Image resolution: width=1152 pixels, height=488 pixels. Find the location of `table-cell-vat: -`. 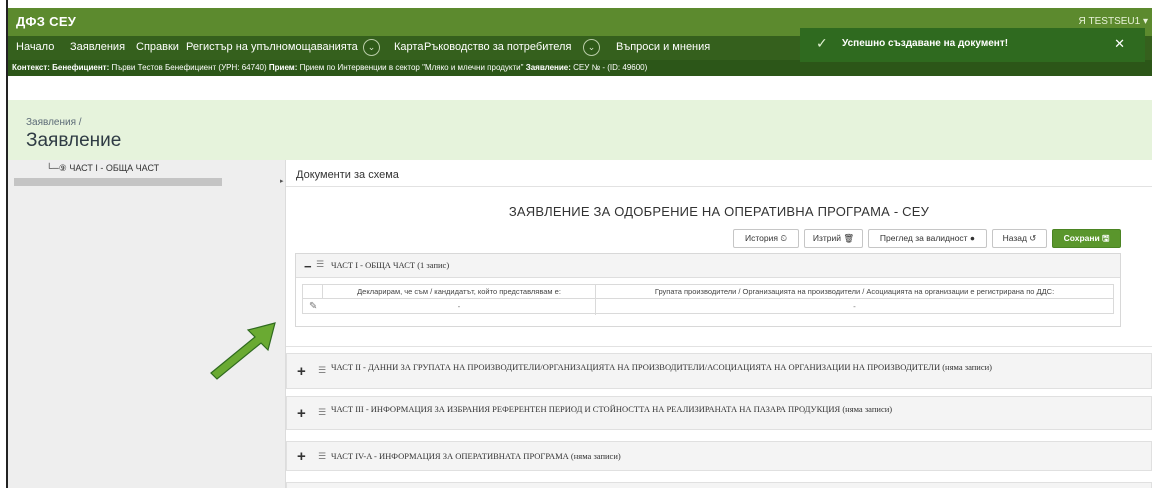

table-cell-vat: - is located at coordinates (854, 306).